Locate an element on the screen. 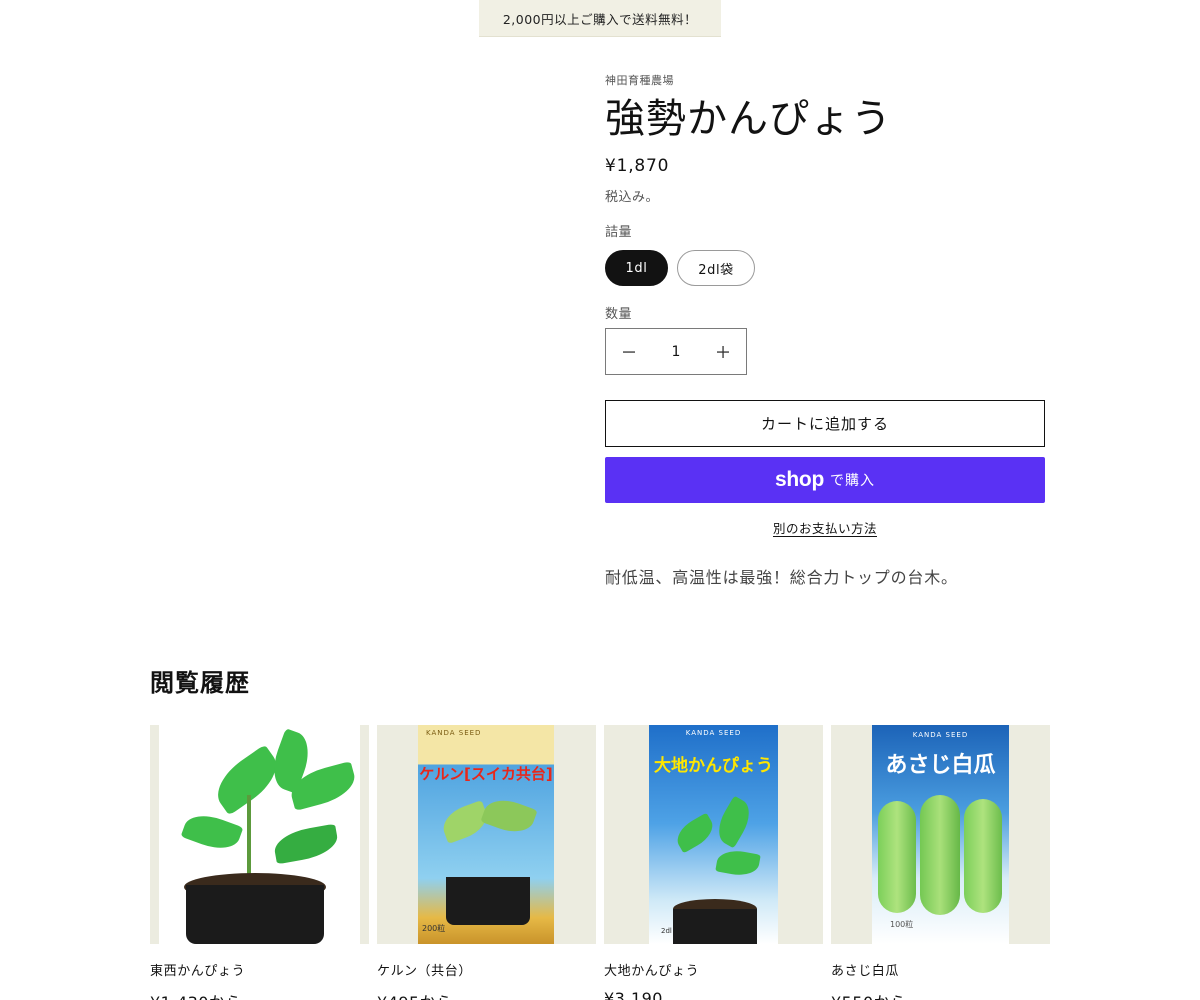 This screenshot has width=1200, height=1000. product-card-price: ¥3,190 is located at coordinates (633, 994).